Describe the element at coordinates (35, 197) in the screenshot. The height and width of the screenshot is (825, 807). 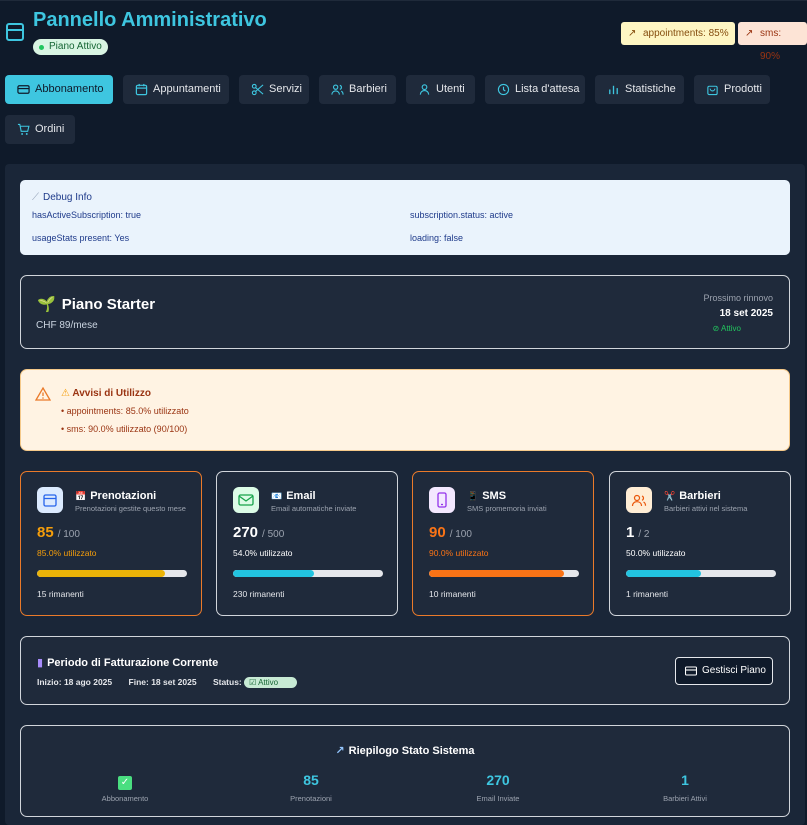
I see `wrench-icon: ⟋` at that location.